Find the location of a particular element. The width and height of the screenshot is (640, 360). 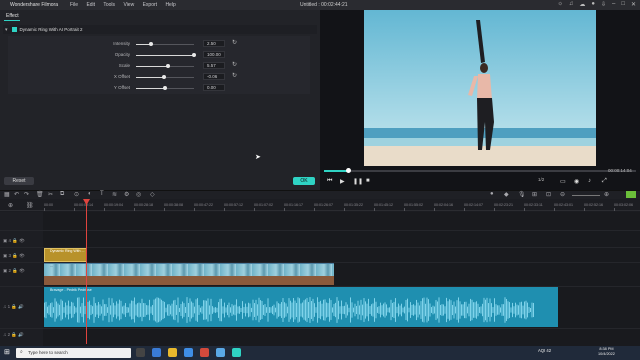

scale-slider is located at coordinates (165, 66).